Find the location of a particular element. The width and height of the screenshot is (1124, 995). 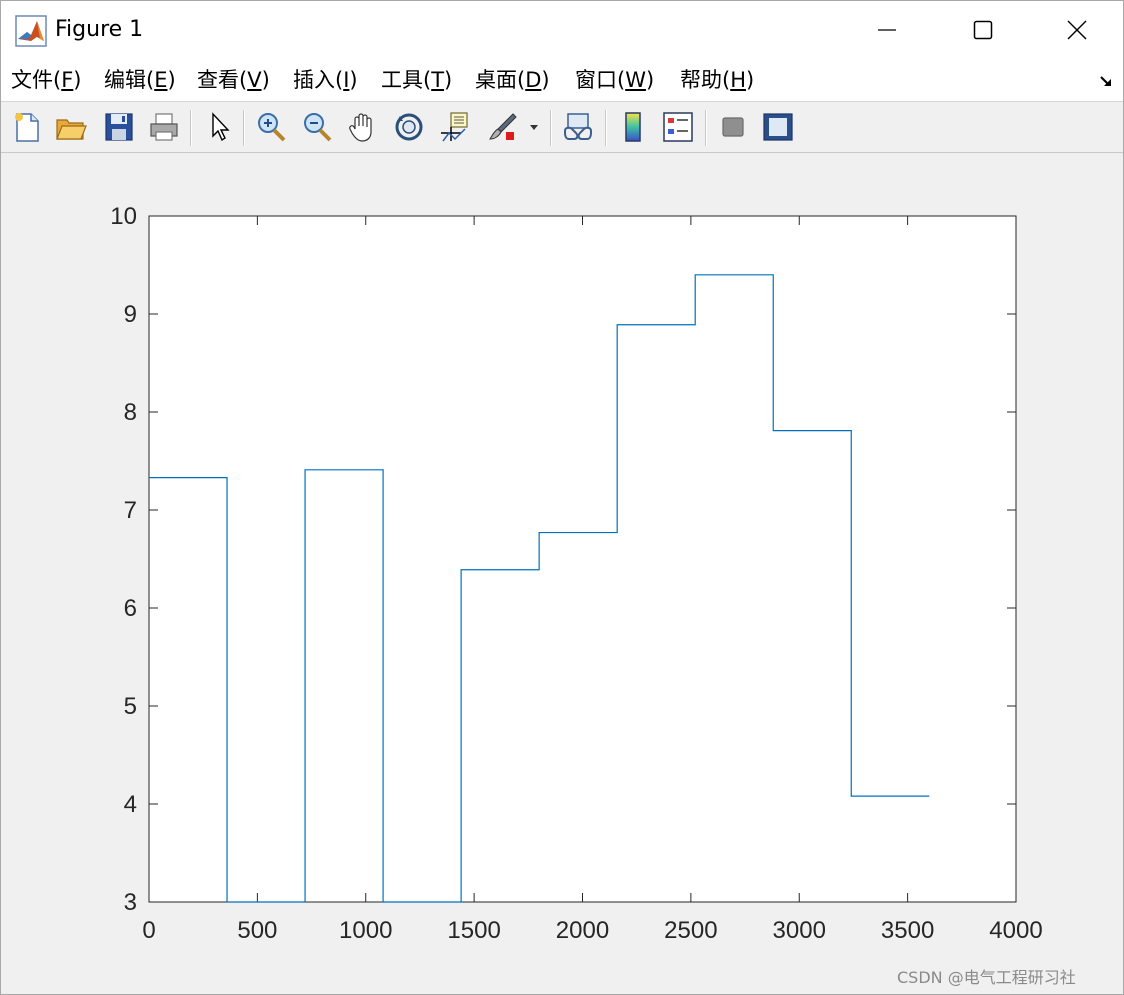

maximize-button is located at coordinates (983, 30).